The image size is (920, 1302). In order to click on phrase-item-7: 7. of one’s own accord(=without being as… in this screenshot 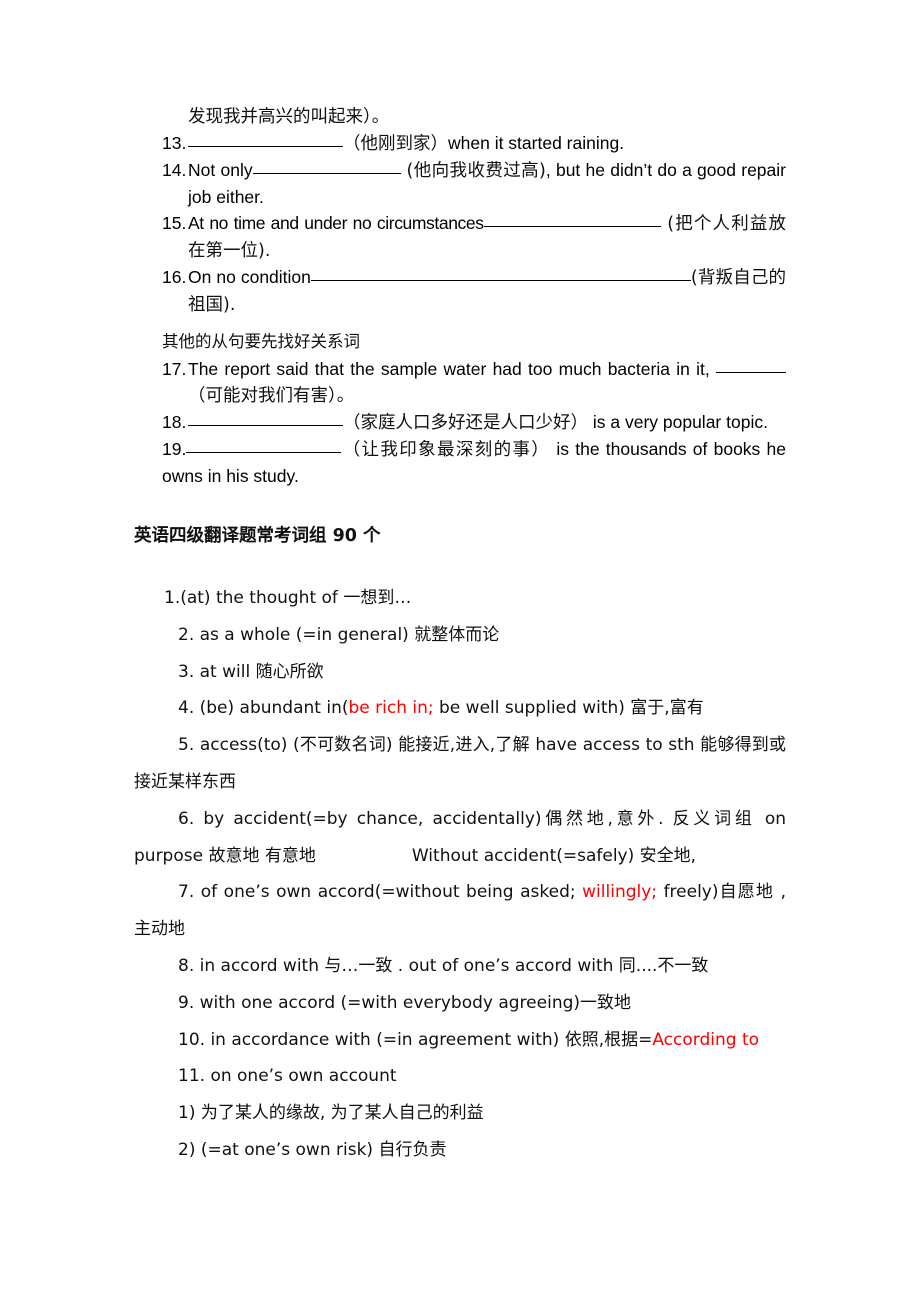, I will do `click(460, 911)`.